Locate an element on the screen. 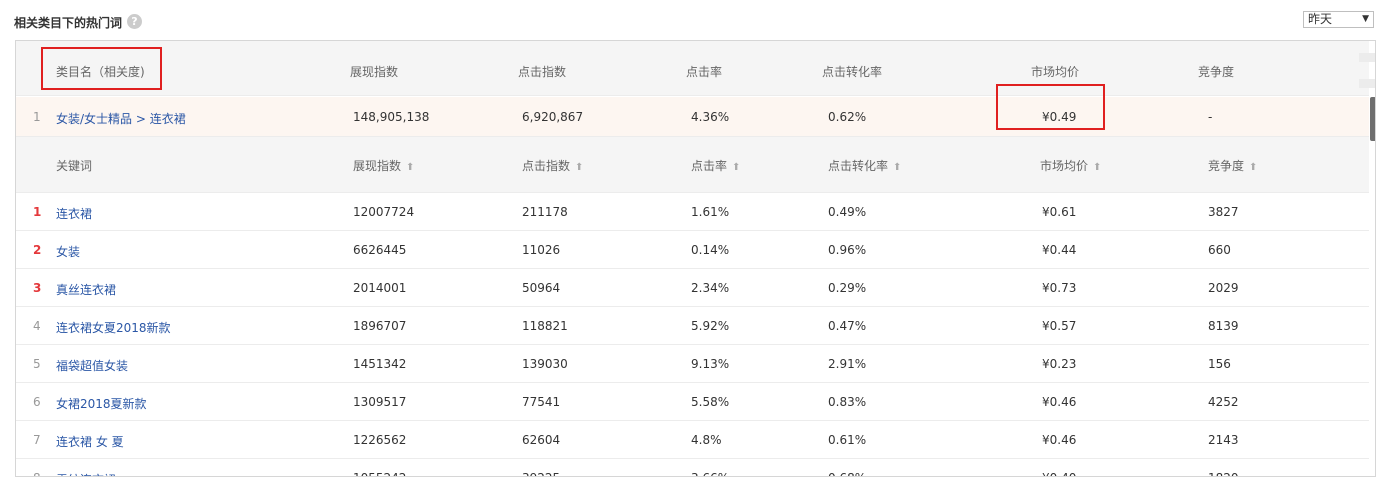 The height and width of the screenshot is (480, 1379). category-rank: 1 is located at coordinates (37, 117).